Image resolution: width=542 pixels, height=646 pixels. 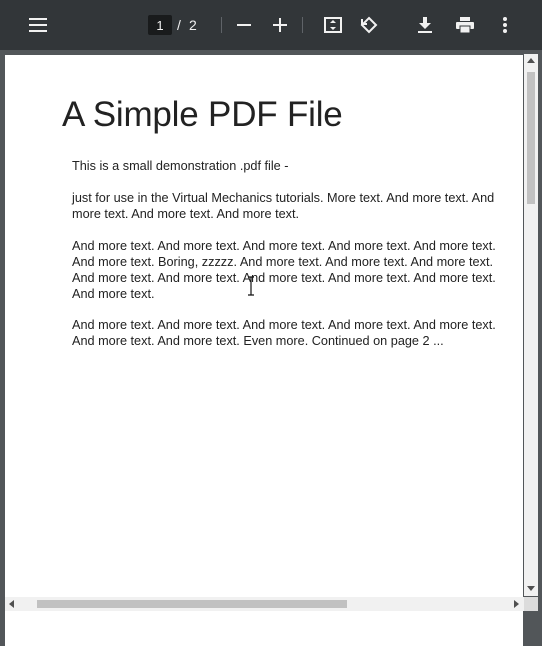 I want to click on horizontal-scrollbar, so click(x=264, y=604).